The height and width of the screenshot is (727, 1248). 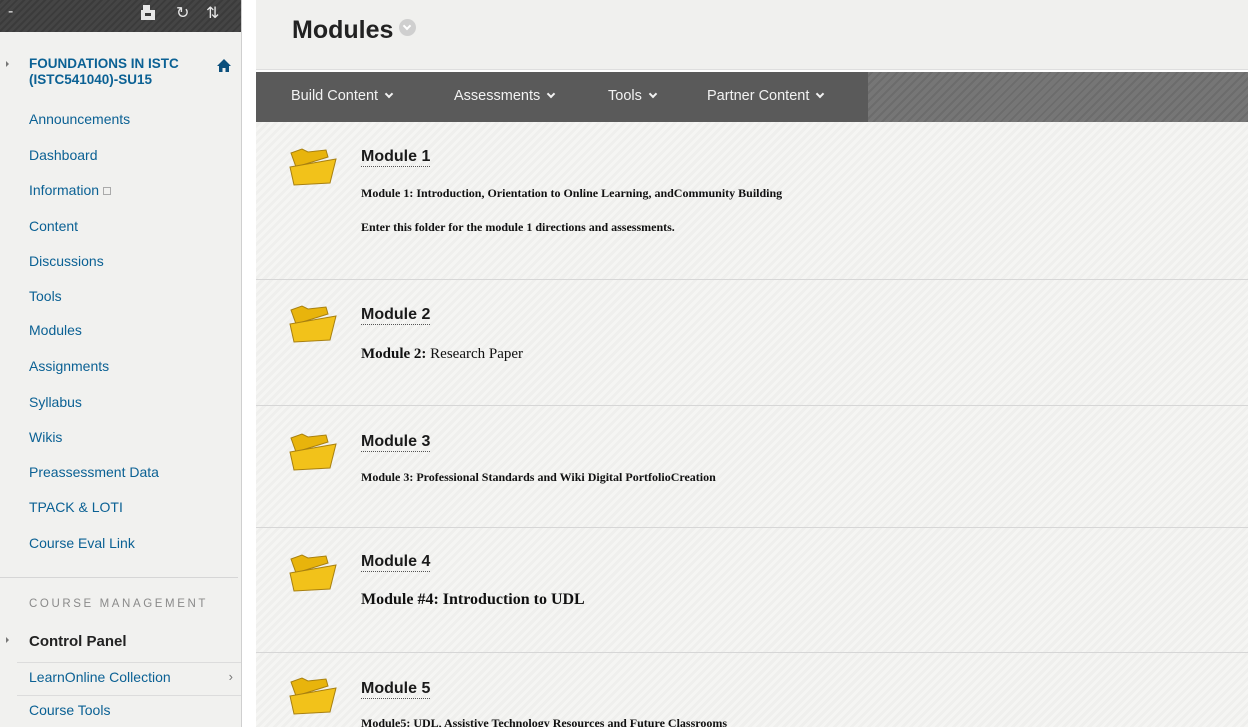 What do you see at coordinates (148, 16) in the screenshot?
I see `folder-view-icon` at bounding box center [148, 16].